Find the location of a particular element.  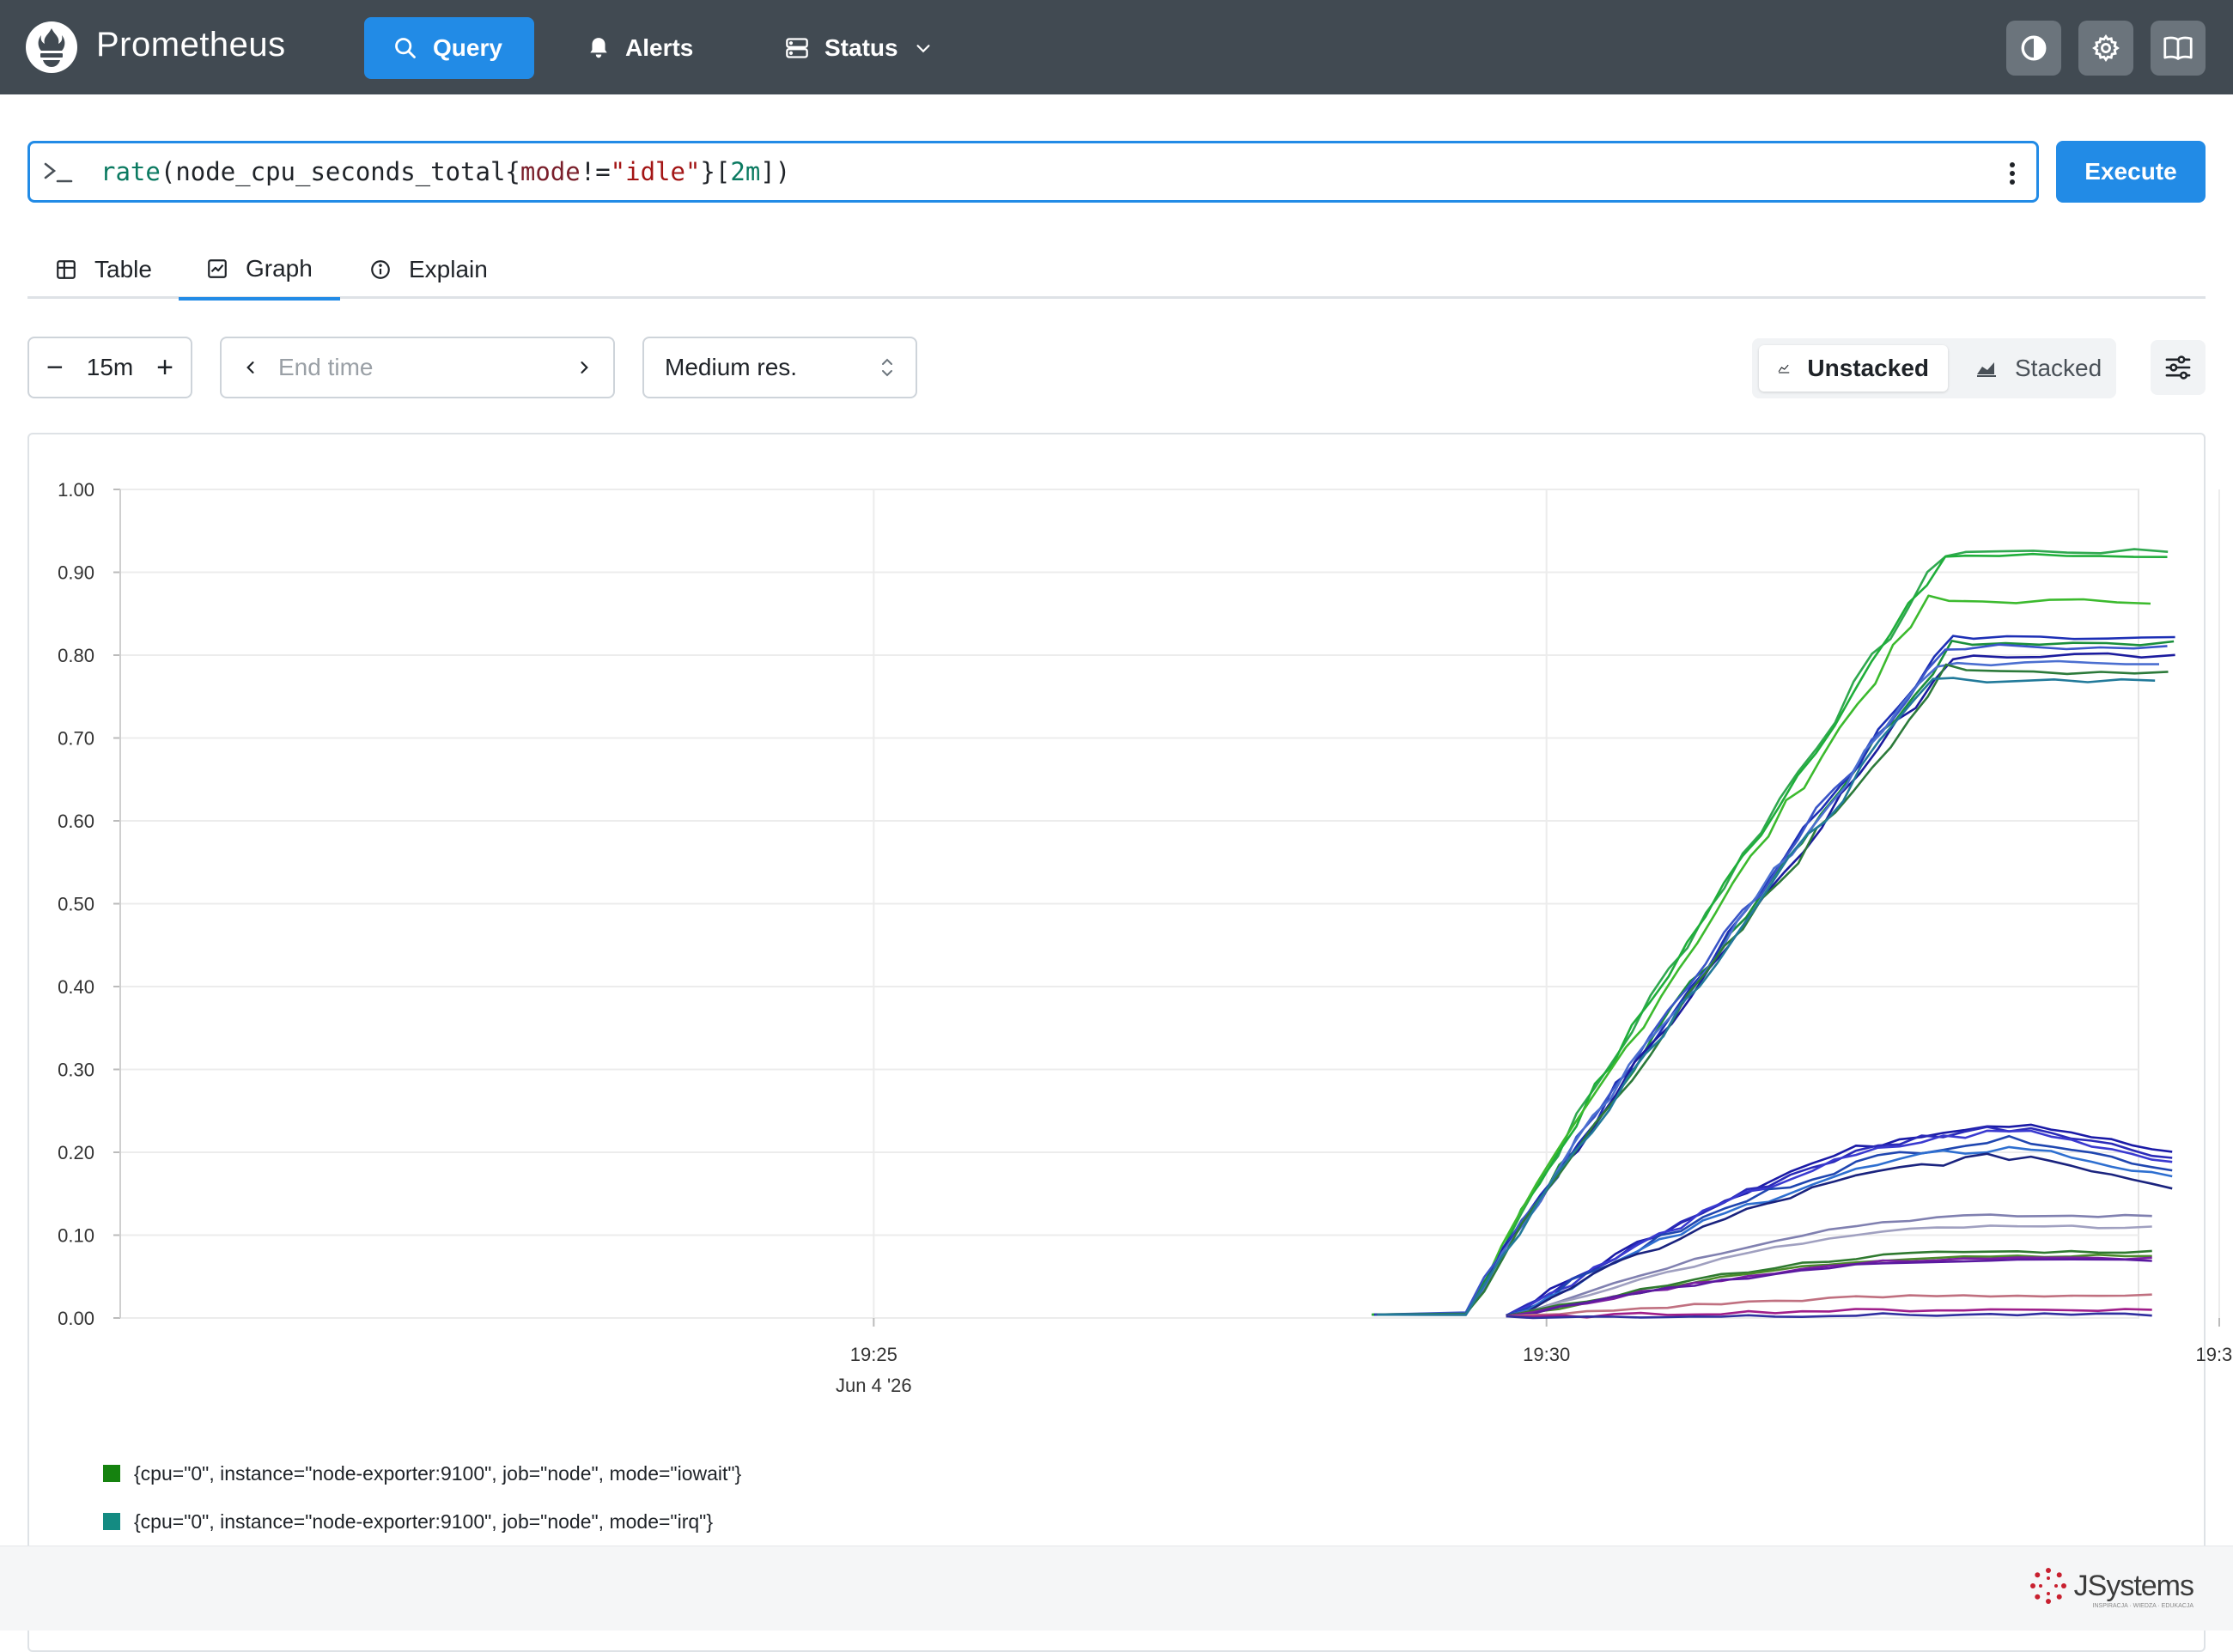

y-tick-label: 0.40 is located at coordinates (76, 987).